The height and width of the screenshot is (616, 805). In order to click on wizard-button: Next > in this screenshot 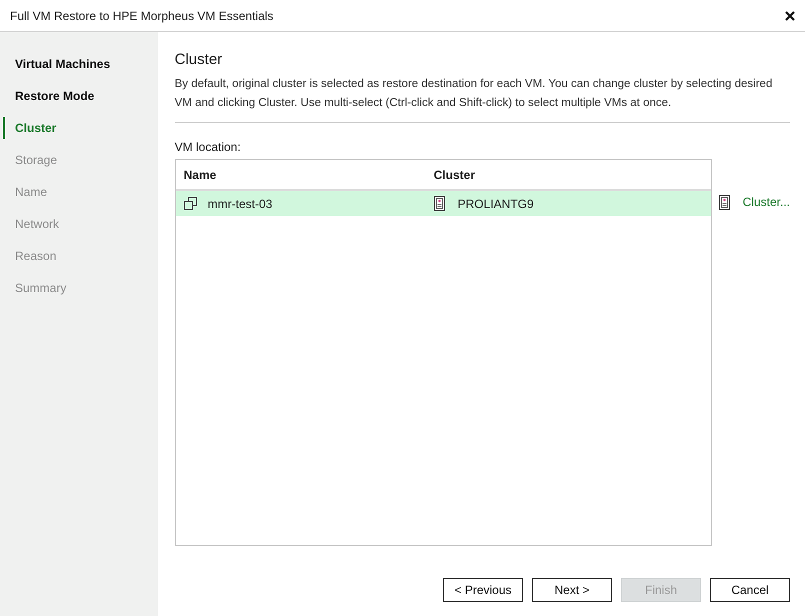, I will do `click(572, 590)`.